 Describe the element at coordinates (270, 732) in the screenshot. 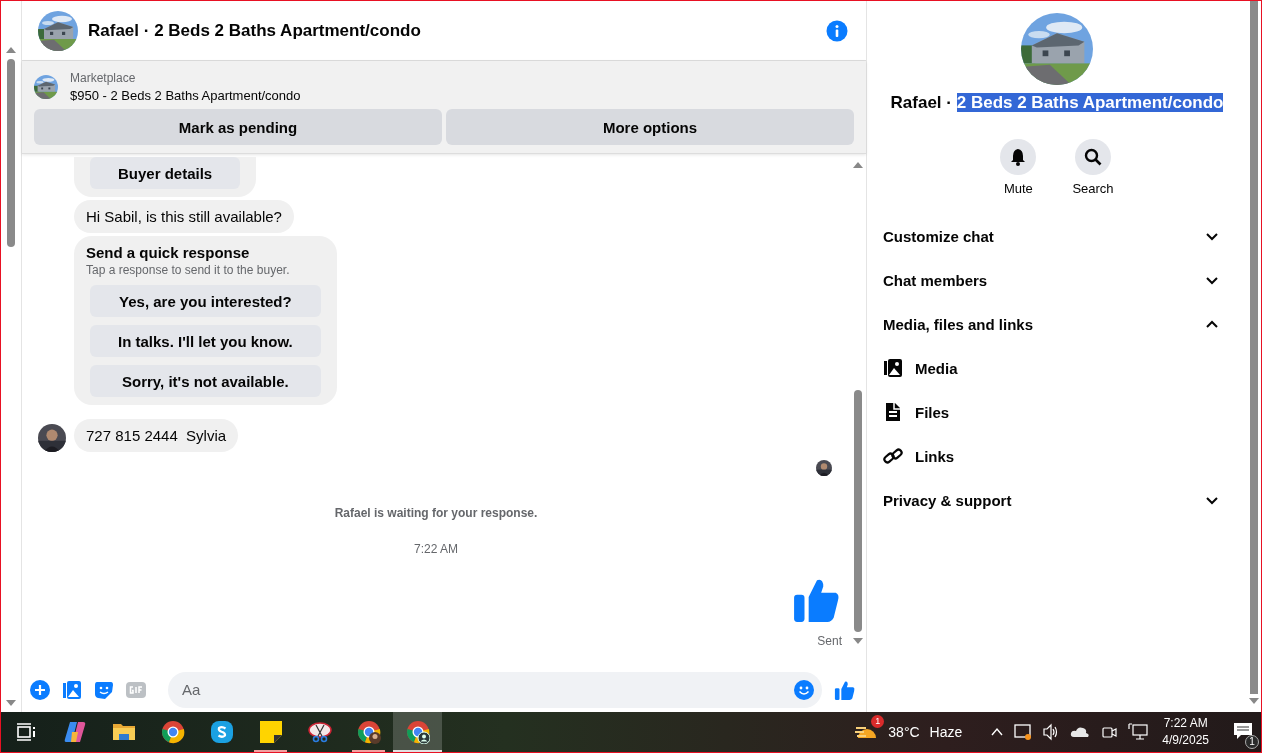

I see `sticky-note-icon` at that location.